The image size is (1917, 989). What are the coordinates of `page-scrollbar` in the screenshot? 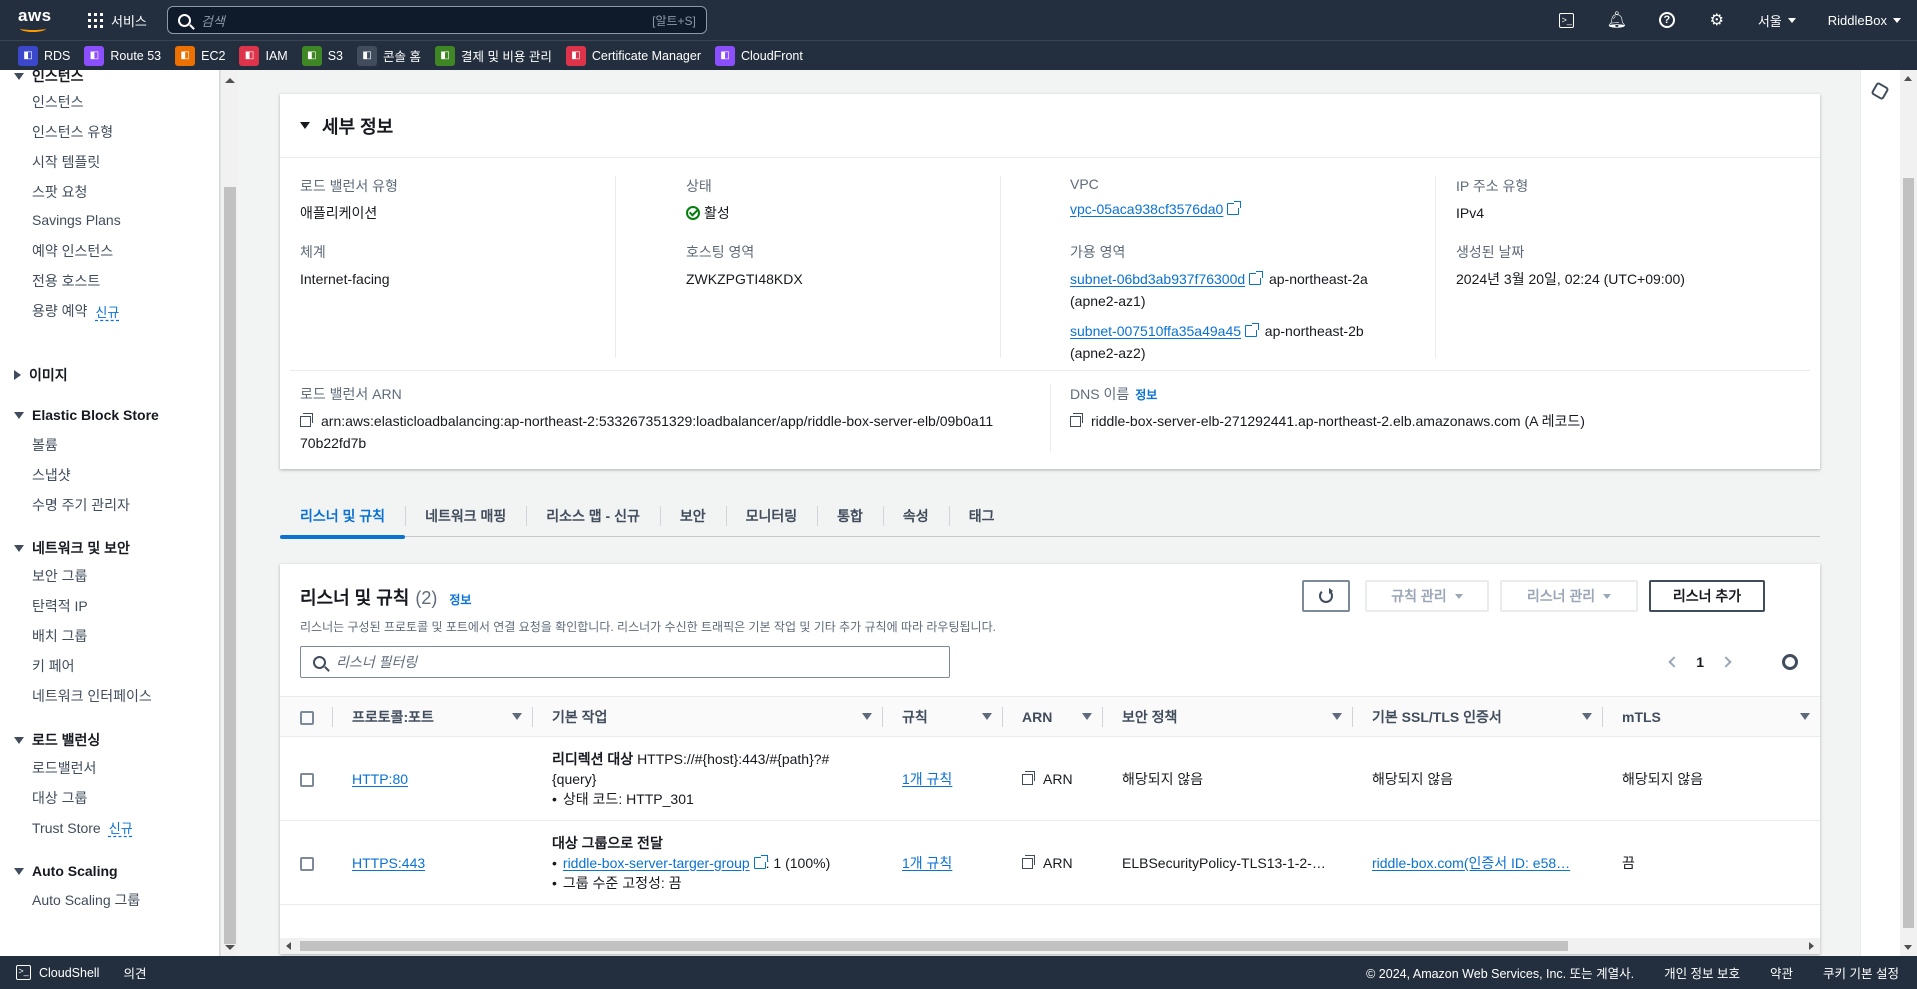 It's located at (1908, 513).